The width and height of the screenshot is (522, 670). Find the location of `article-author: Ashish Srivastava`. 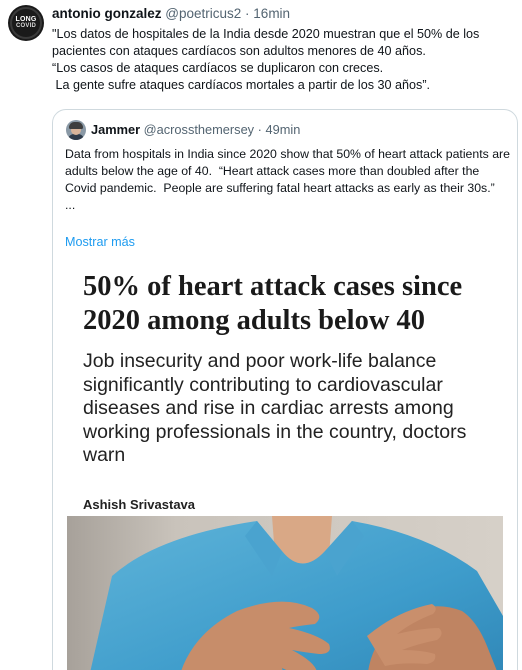

article-author: Ashish Srivastava is located at coordinates (139, 504).